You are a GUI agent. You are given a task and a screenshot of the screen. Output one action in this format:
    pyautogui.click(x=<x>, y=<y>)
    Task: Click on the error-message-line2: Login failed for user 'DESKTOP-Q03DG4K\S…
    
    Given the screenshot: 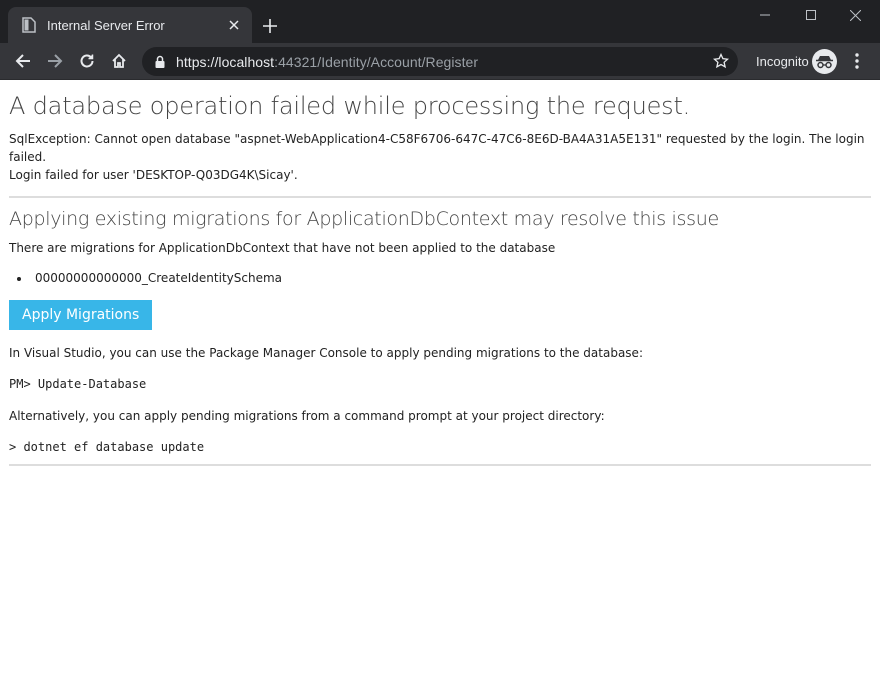 What is the action you would take?
    pyautogui.click(x=153, y=175)
    